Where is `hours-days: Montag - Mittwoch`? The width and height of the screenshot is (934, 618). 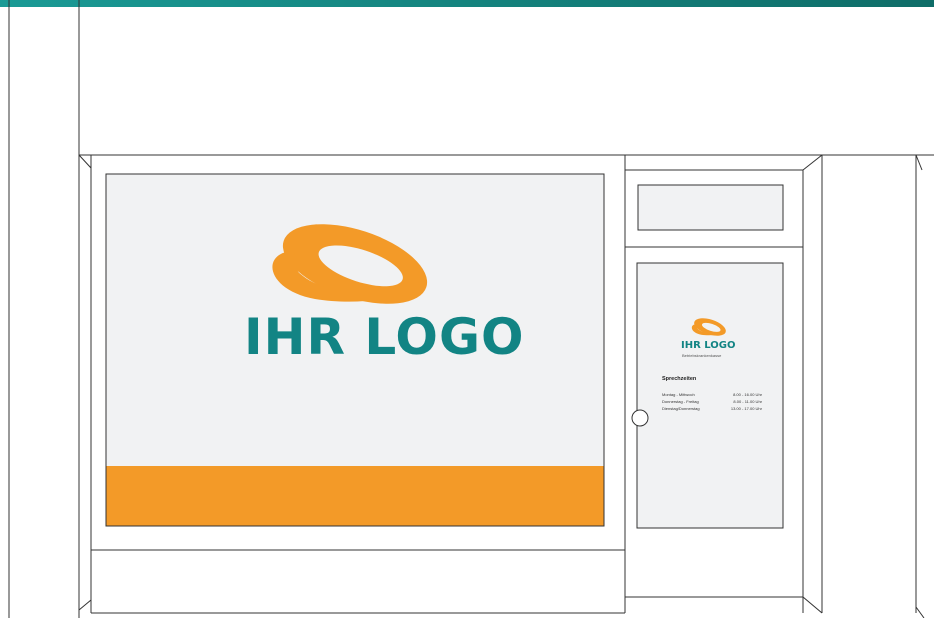
hours-days: Montag - Mittwoch is located at coordinates (678, 394).